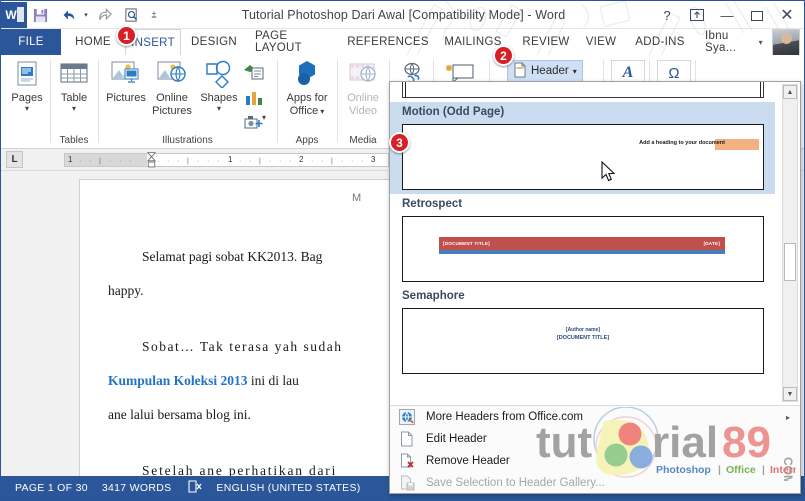 Image resolution: width=805 pixels, height=501 pixels. Describe the element at coordinates (582, 243) in the screenshot. I see `retrospect-title-bar: [DOCUMENT TITLE] [DATE]` at that location.